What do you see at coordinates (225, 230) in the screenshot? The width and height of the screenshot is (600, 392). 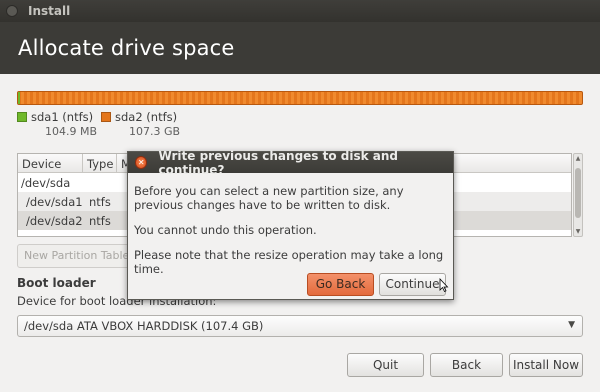 I see `dialog-message: You cannot undo this operation.` at bounding box center [225, 230].